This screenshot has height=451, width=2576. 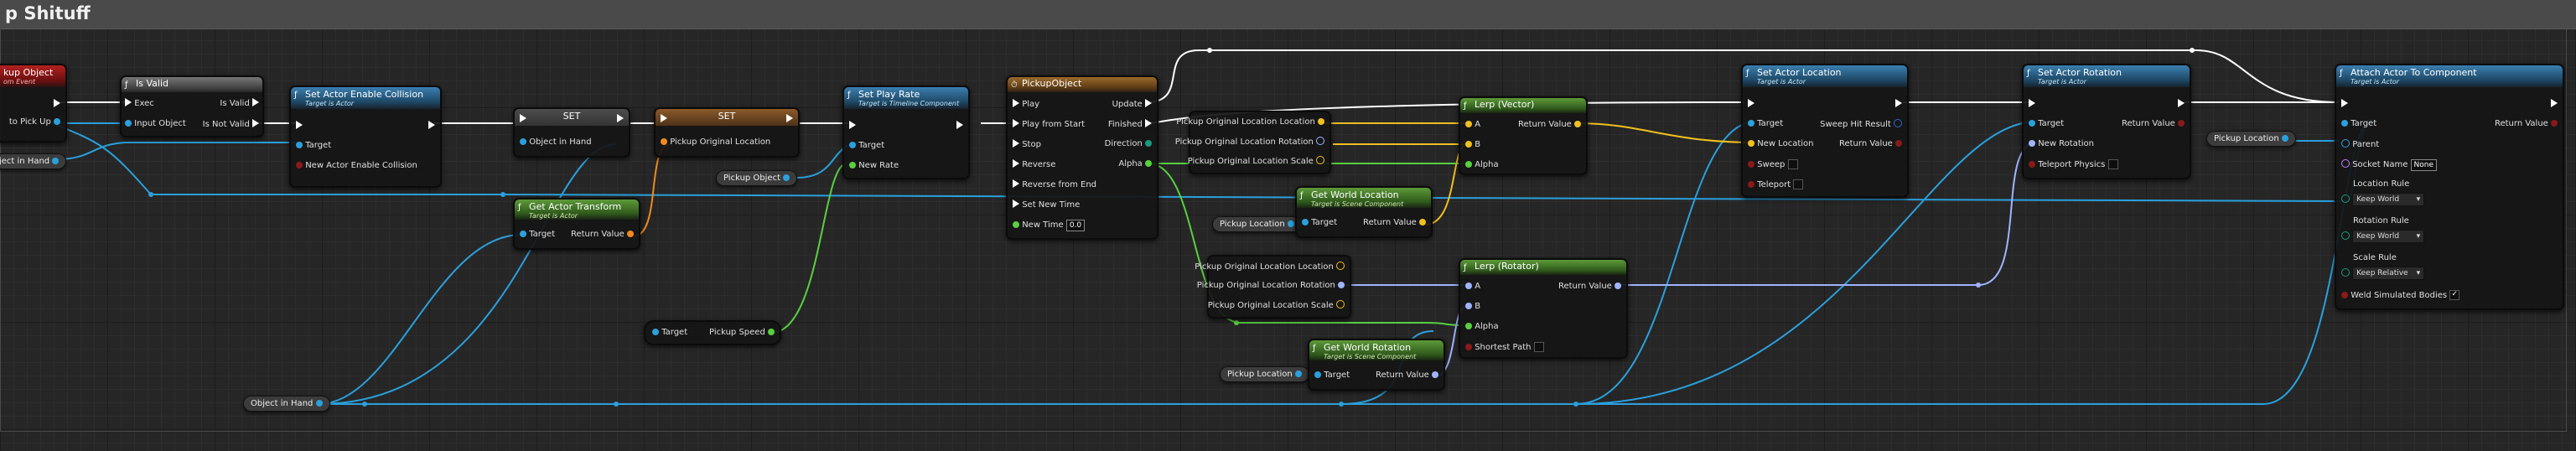 What do you see at coordinates (139, 103) in the screenshot?
I see `exec-in-pin: Exec` at bounding box center [139, 103].